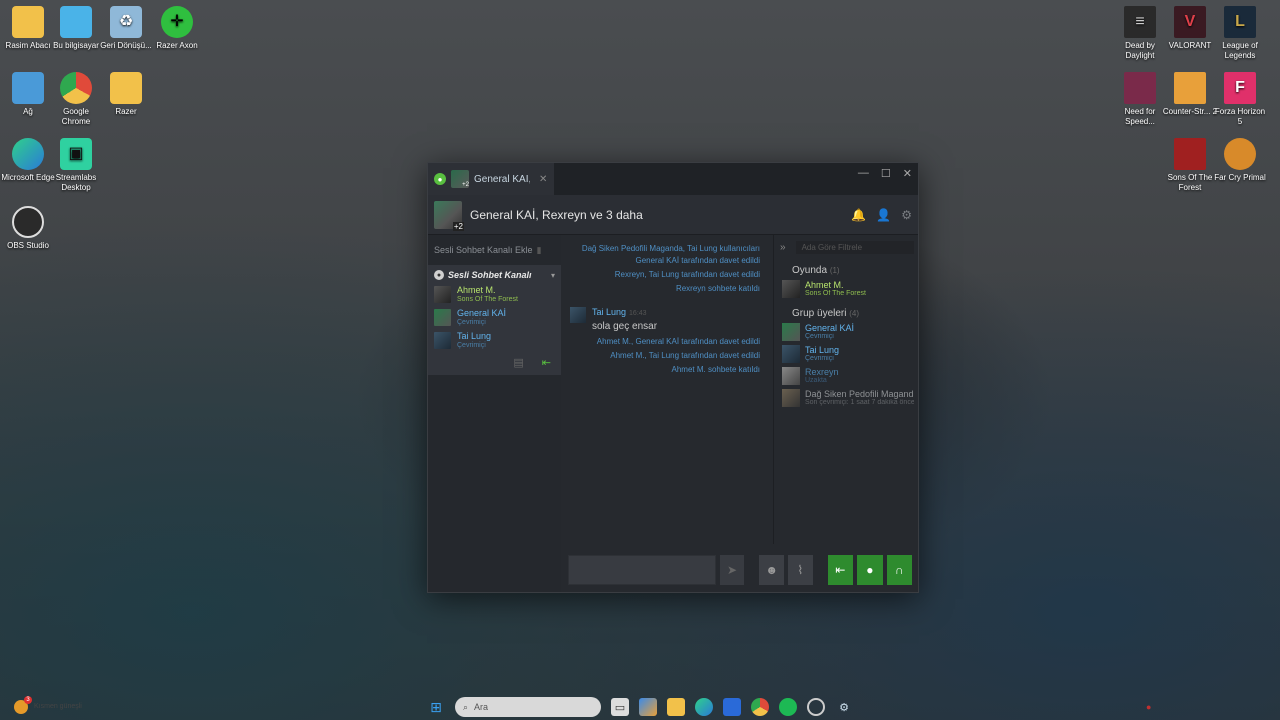 The image size is (1280, 720). I want to click on razer-folder-icon, so click(126, 88).